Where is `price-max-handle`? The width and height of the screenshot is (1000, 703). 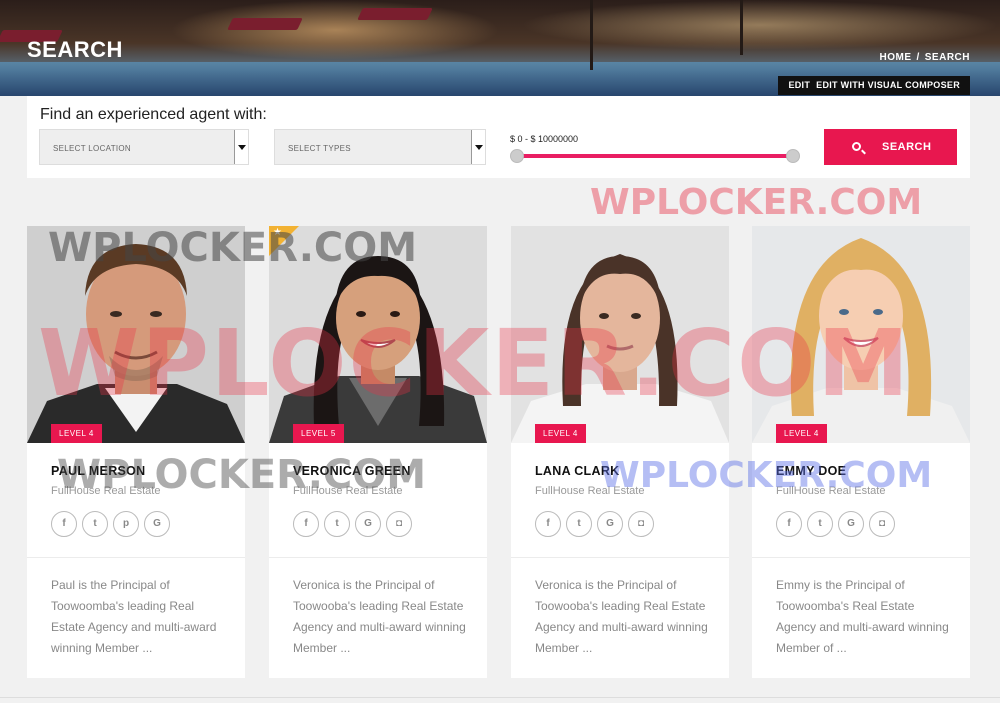
price-max-handle is located at coordinates (793, 156).